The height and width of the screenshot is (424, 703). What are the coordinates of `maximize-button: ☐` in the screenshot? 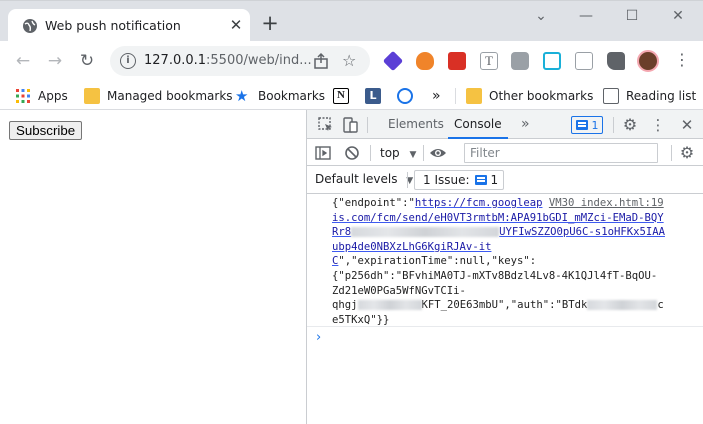 It's located at (632, 17).